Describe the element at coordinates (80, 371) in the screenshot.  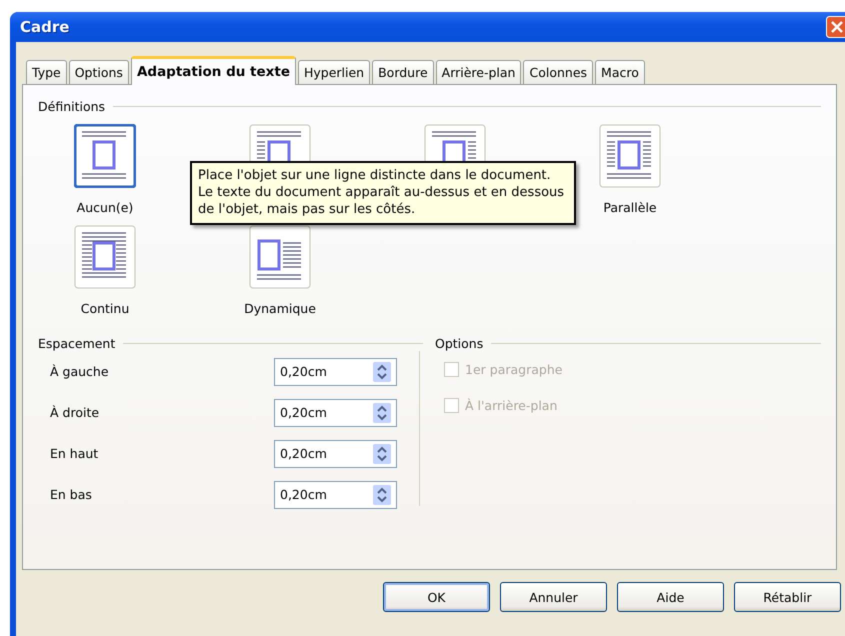
I see `field-label: À gauche` at that location.